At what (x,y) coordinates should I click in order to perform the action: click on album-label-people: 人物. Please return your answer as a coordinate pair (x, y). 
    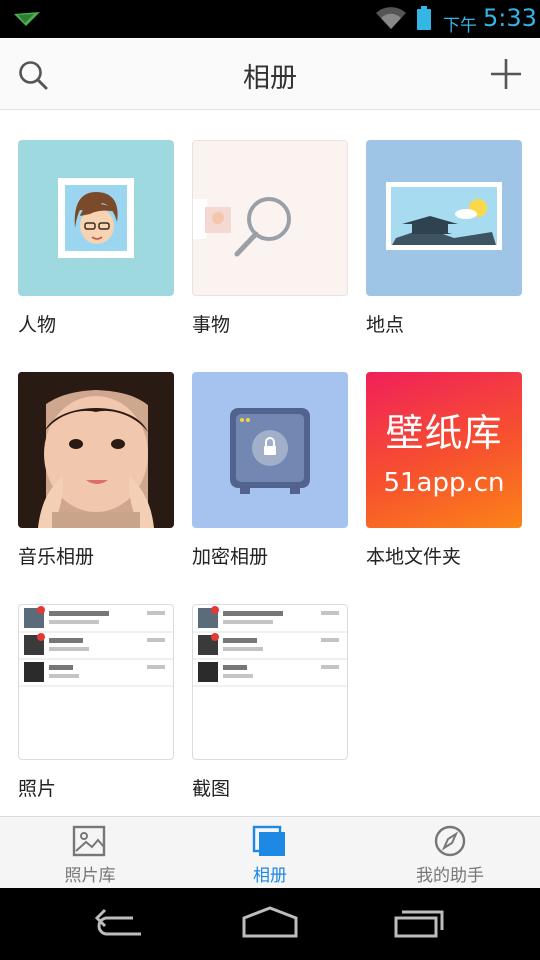
    Looking at the image, I should click on (37, 325).